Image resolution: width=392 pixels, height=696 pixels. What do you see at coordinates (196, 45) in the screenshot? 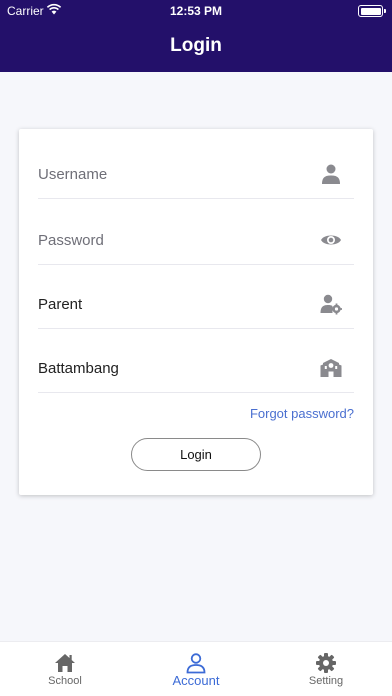
I see `page-title: Login` at bounding box center [196, 45].